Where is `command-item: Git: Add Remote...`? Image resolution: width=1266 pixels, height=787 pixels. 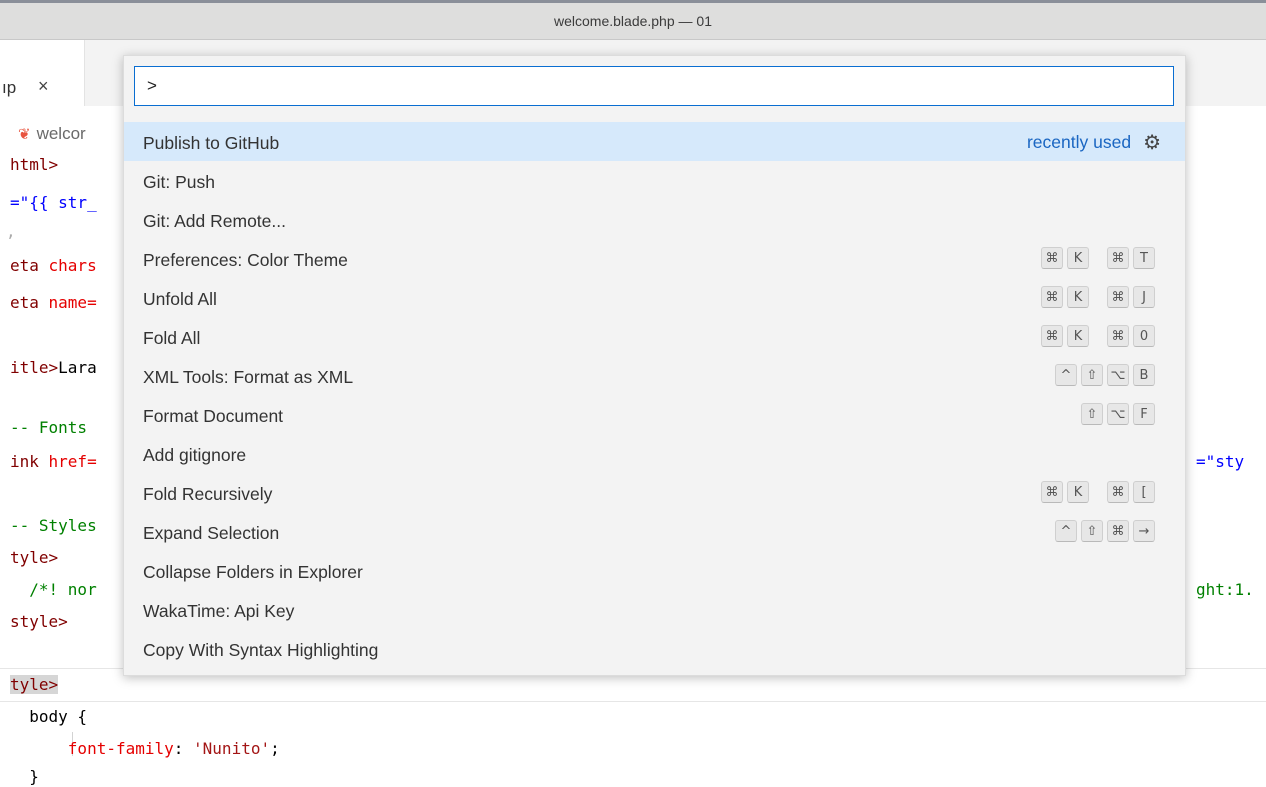
command-item: Git: Add Remote... is located at coordinates (654, 219).